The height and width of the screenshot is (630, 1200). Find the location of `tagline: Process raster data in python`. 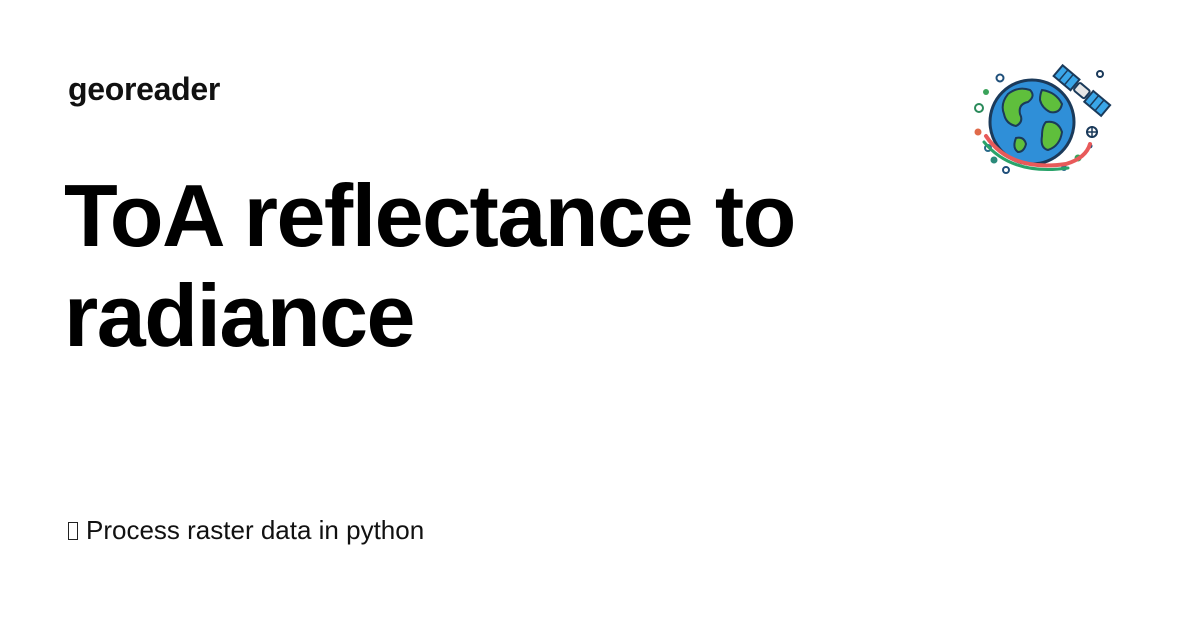

tagline: Process raster data in python is located at coordinates (246, 530).